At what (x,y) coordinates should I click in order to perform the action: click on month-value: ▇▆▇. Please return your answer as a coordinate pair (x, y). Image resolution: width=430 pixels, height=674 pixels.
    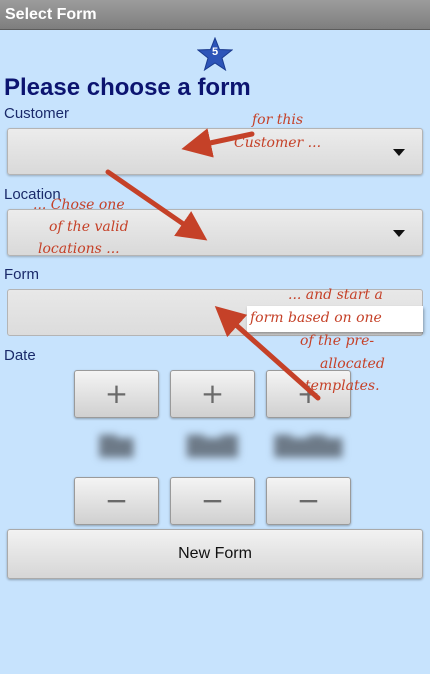
    Looking at the image, I should click on (212, 449).